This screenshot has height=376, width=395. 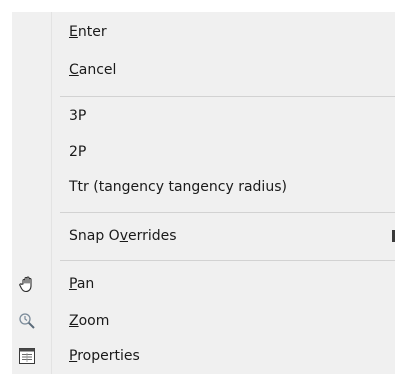 I want to click on menu-item-properties: Properties, so click(x=203, y=356).